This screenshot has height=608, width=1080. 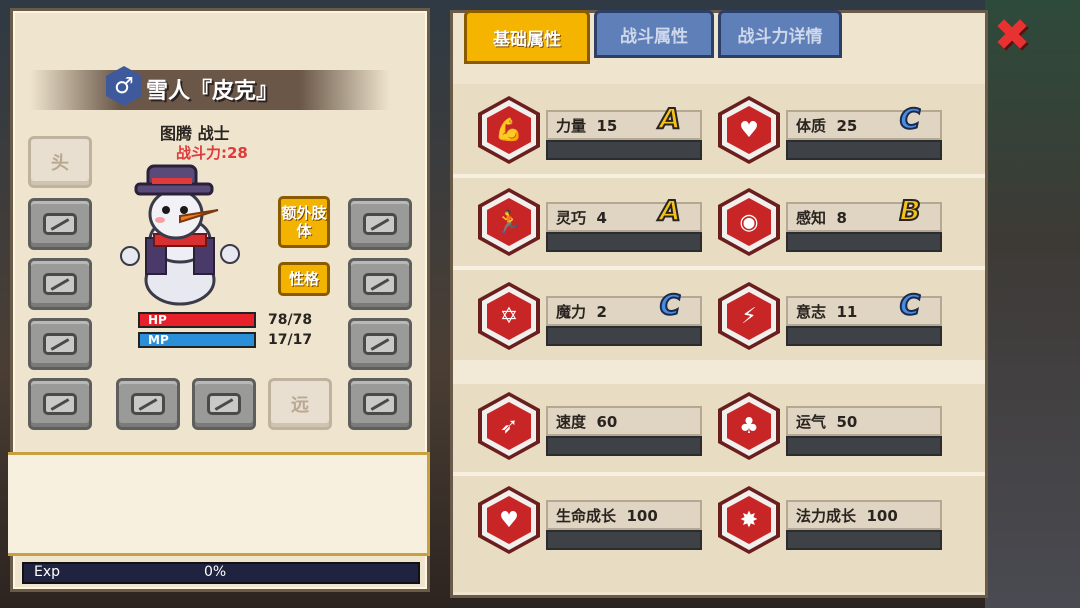 I want to click on attribute-label: 运气 50, so click(x=827, y=422).